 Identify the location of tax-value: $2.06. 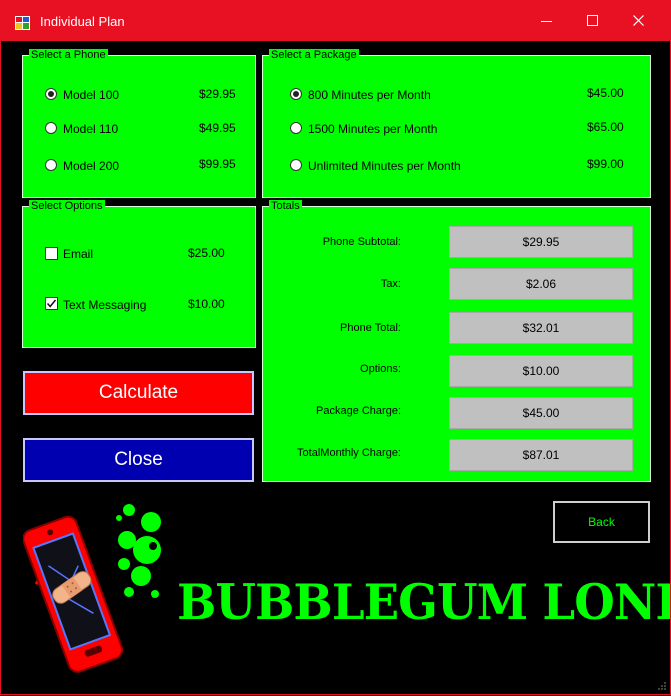
(541, 284).